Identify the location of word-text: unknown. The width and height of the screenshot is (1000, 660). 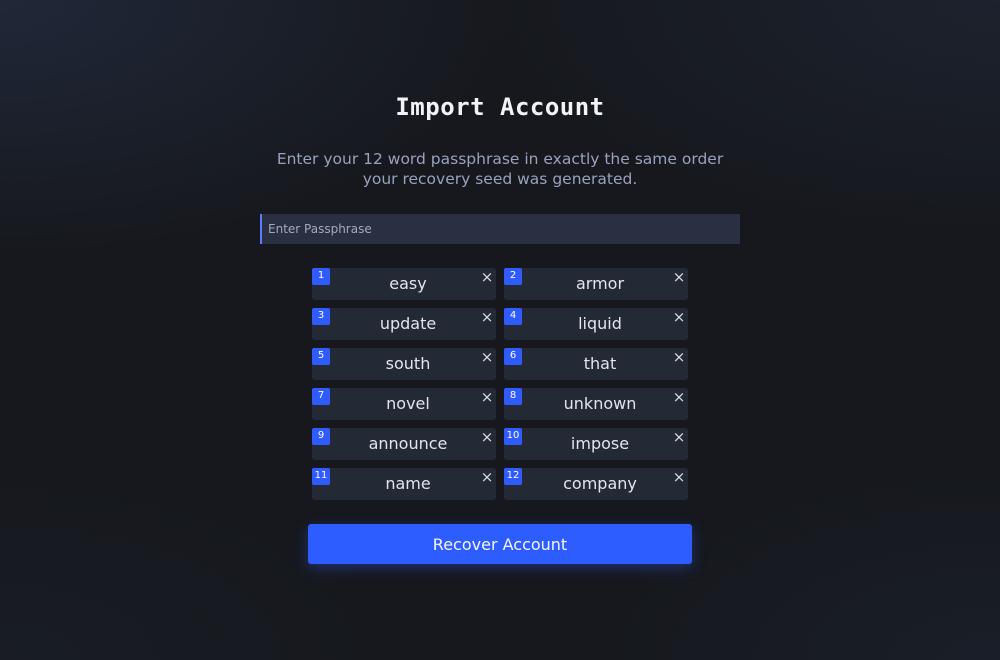
(600, 403).